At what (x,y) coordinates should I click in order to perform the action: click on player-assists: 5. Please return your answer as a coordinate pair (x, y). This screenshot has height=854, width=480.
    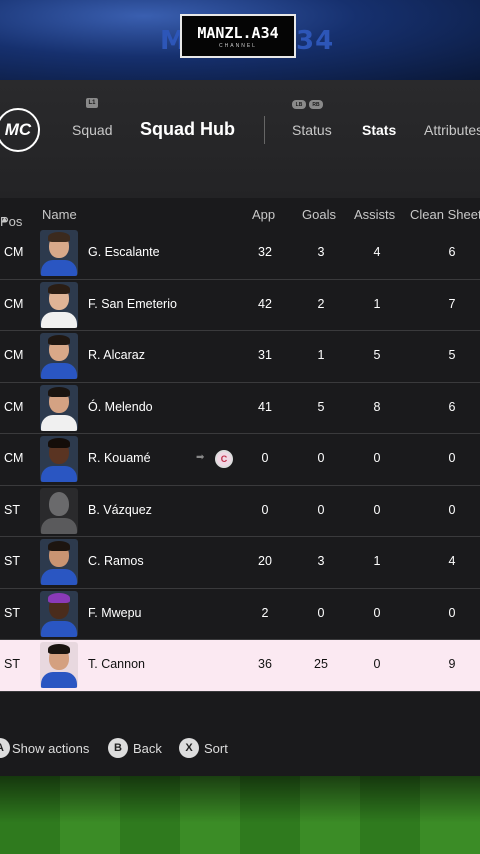
    Looking at the image, I should click on (377, 355).